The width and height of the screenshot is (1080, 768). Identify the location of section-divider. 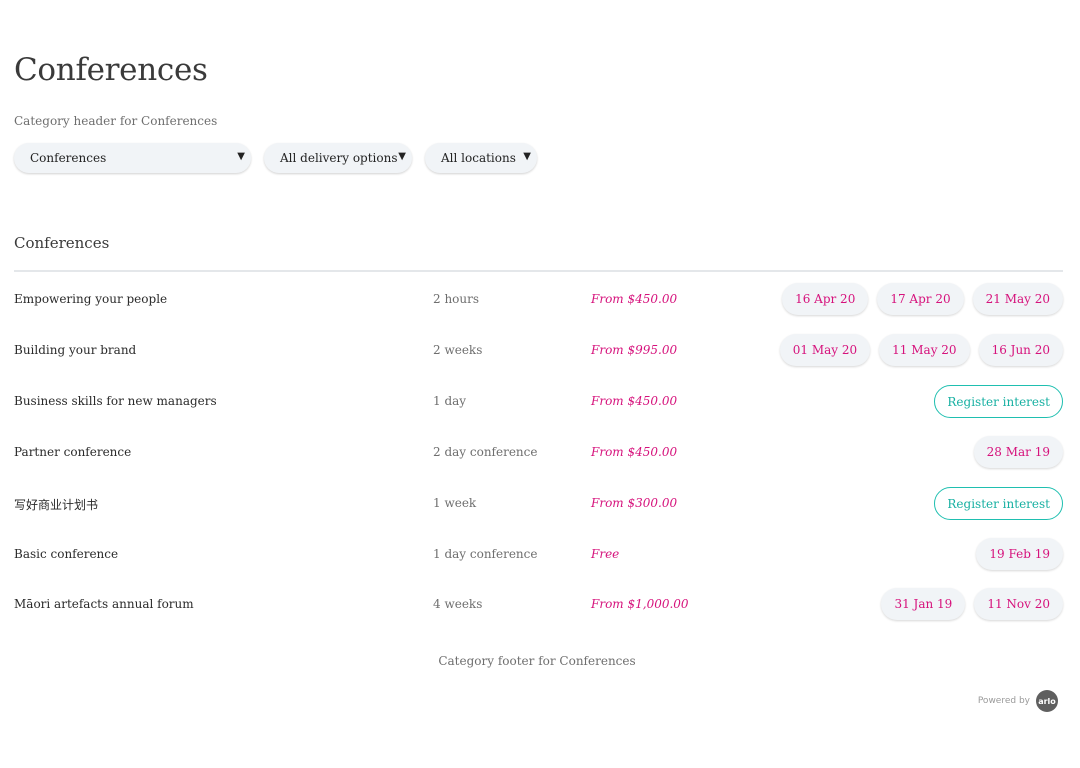
(538, 271).